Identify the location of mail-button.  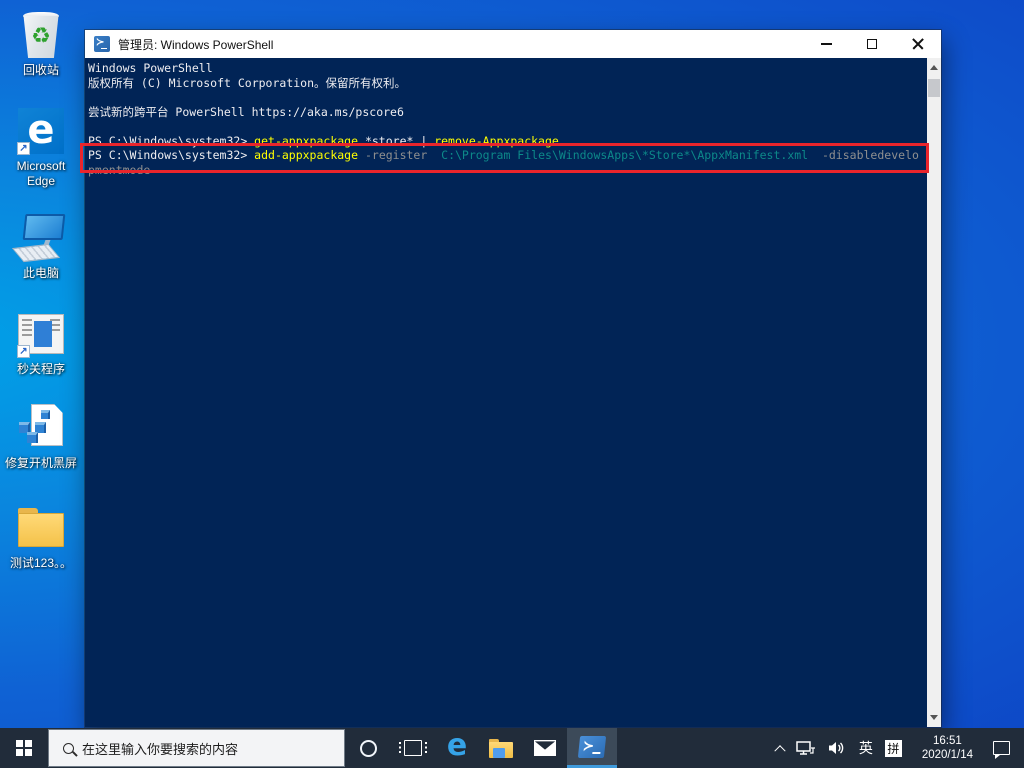
(545, 748).